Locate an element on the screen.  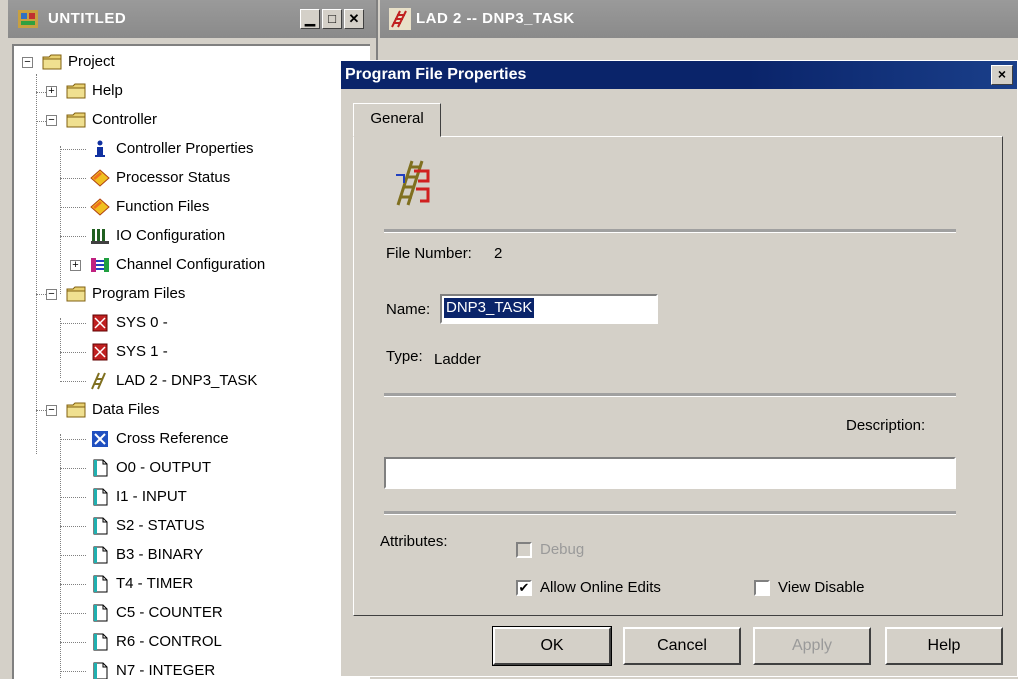
ladder-window-body is located at coordinates (699, 49).